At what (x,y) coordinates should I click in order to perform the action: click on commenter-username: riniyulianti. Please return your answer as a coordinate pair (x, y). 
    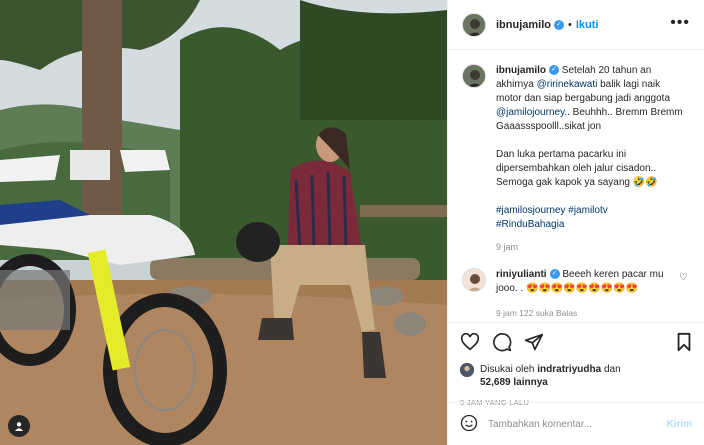
    Looking at the image, I should click on (521, 274).